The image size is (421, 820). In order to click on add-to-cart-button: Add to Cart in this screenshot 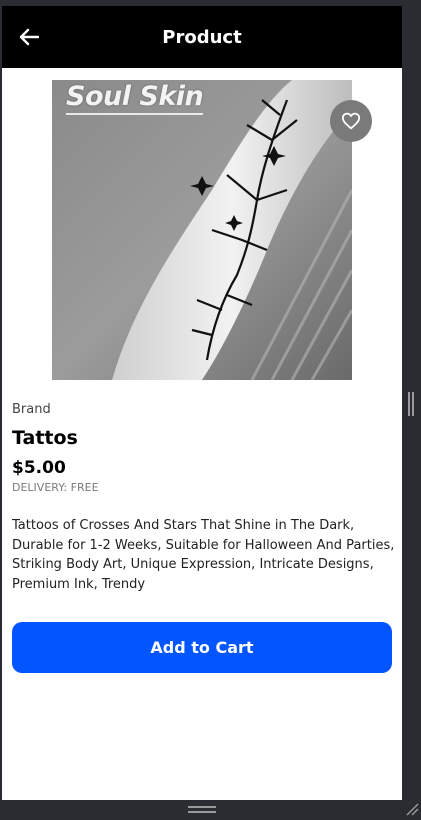, I will do `click(202, 647)`.